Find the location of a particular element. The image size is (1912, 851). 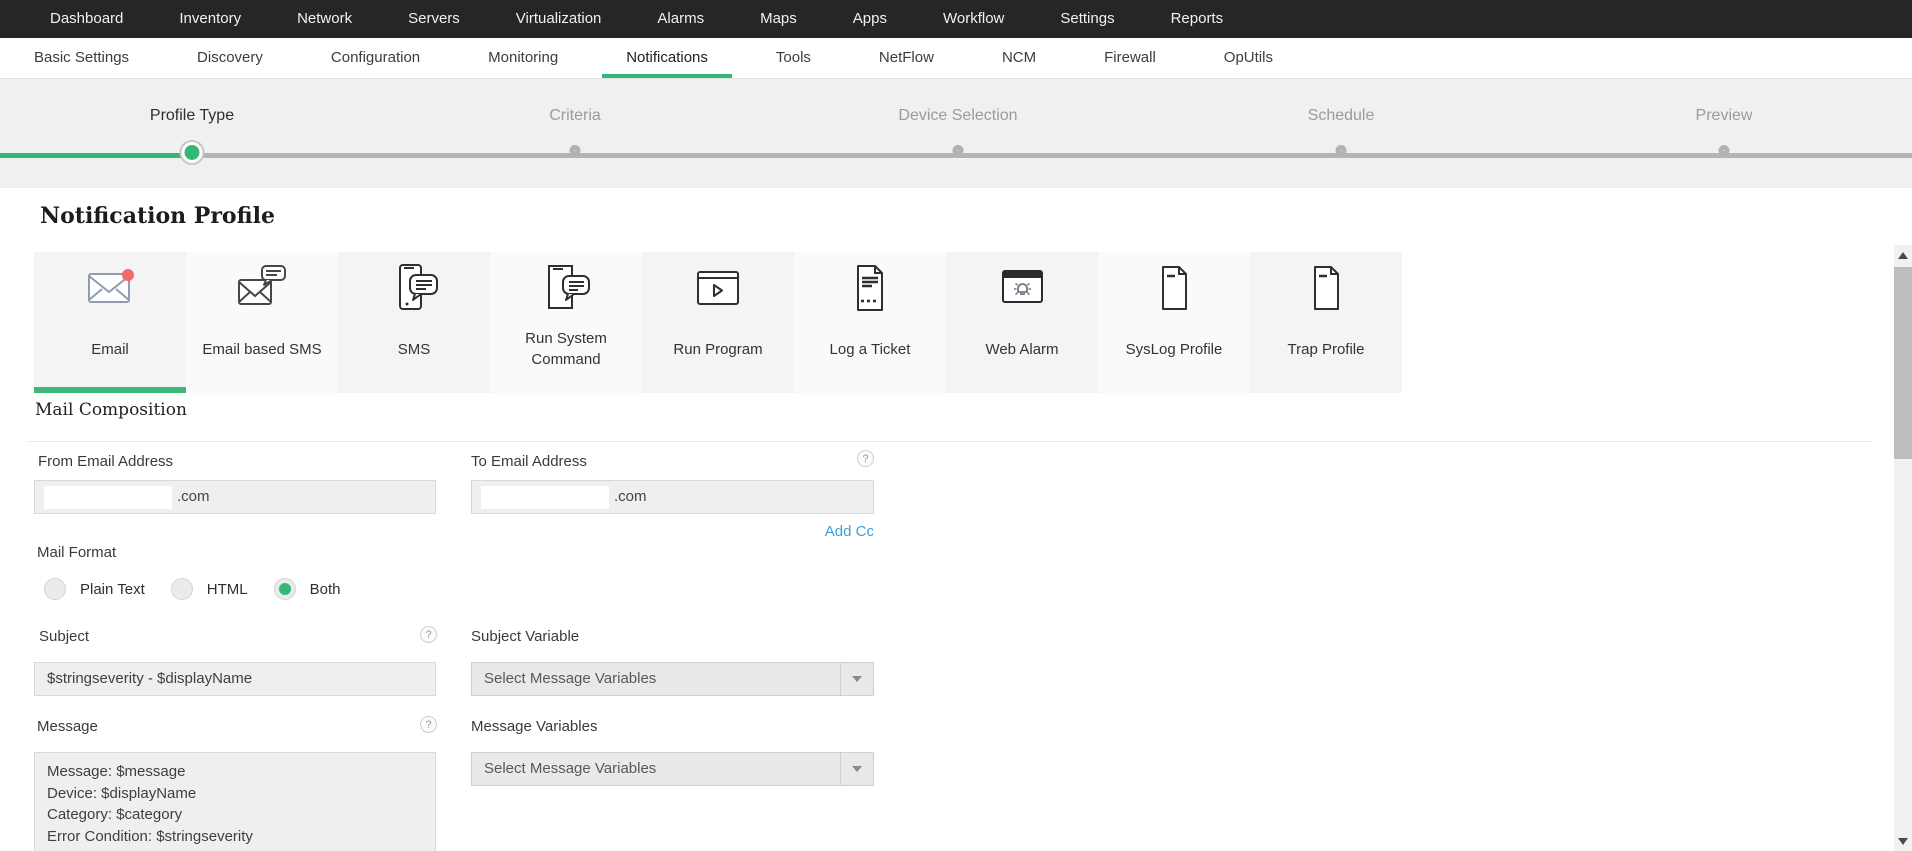

subject-help-icon: ? is located at coordinates (428, 634).